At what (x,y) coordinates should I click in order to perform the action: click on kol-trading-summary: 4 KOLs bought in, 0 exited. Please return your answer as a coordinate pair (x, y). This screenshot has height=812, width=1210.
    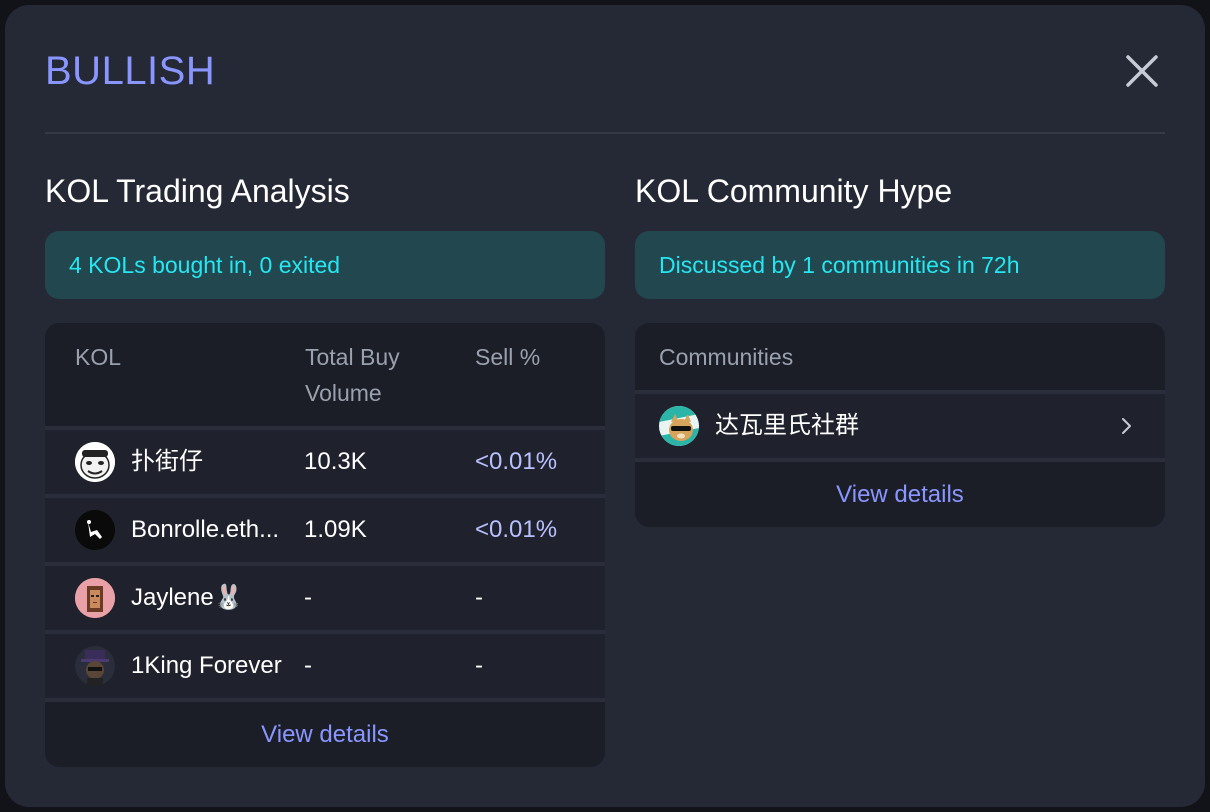
    Looking at the image, I should click on (325, 265).